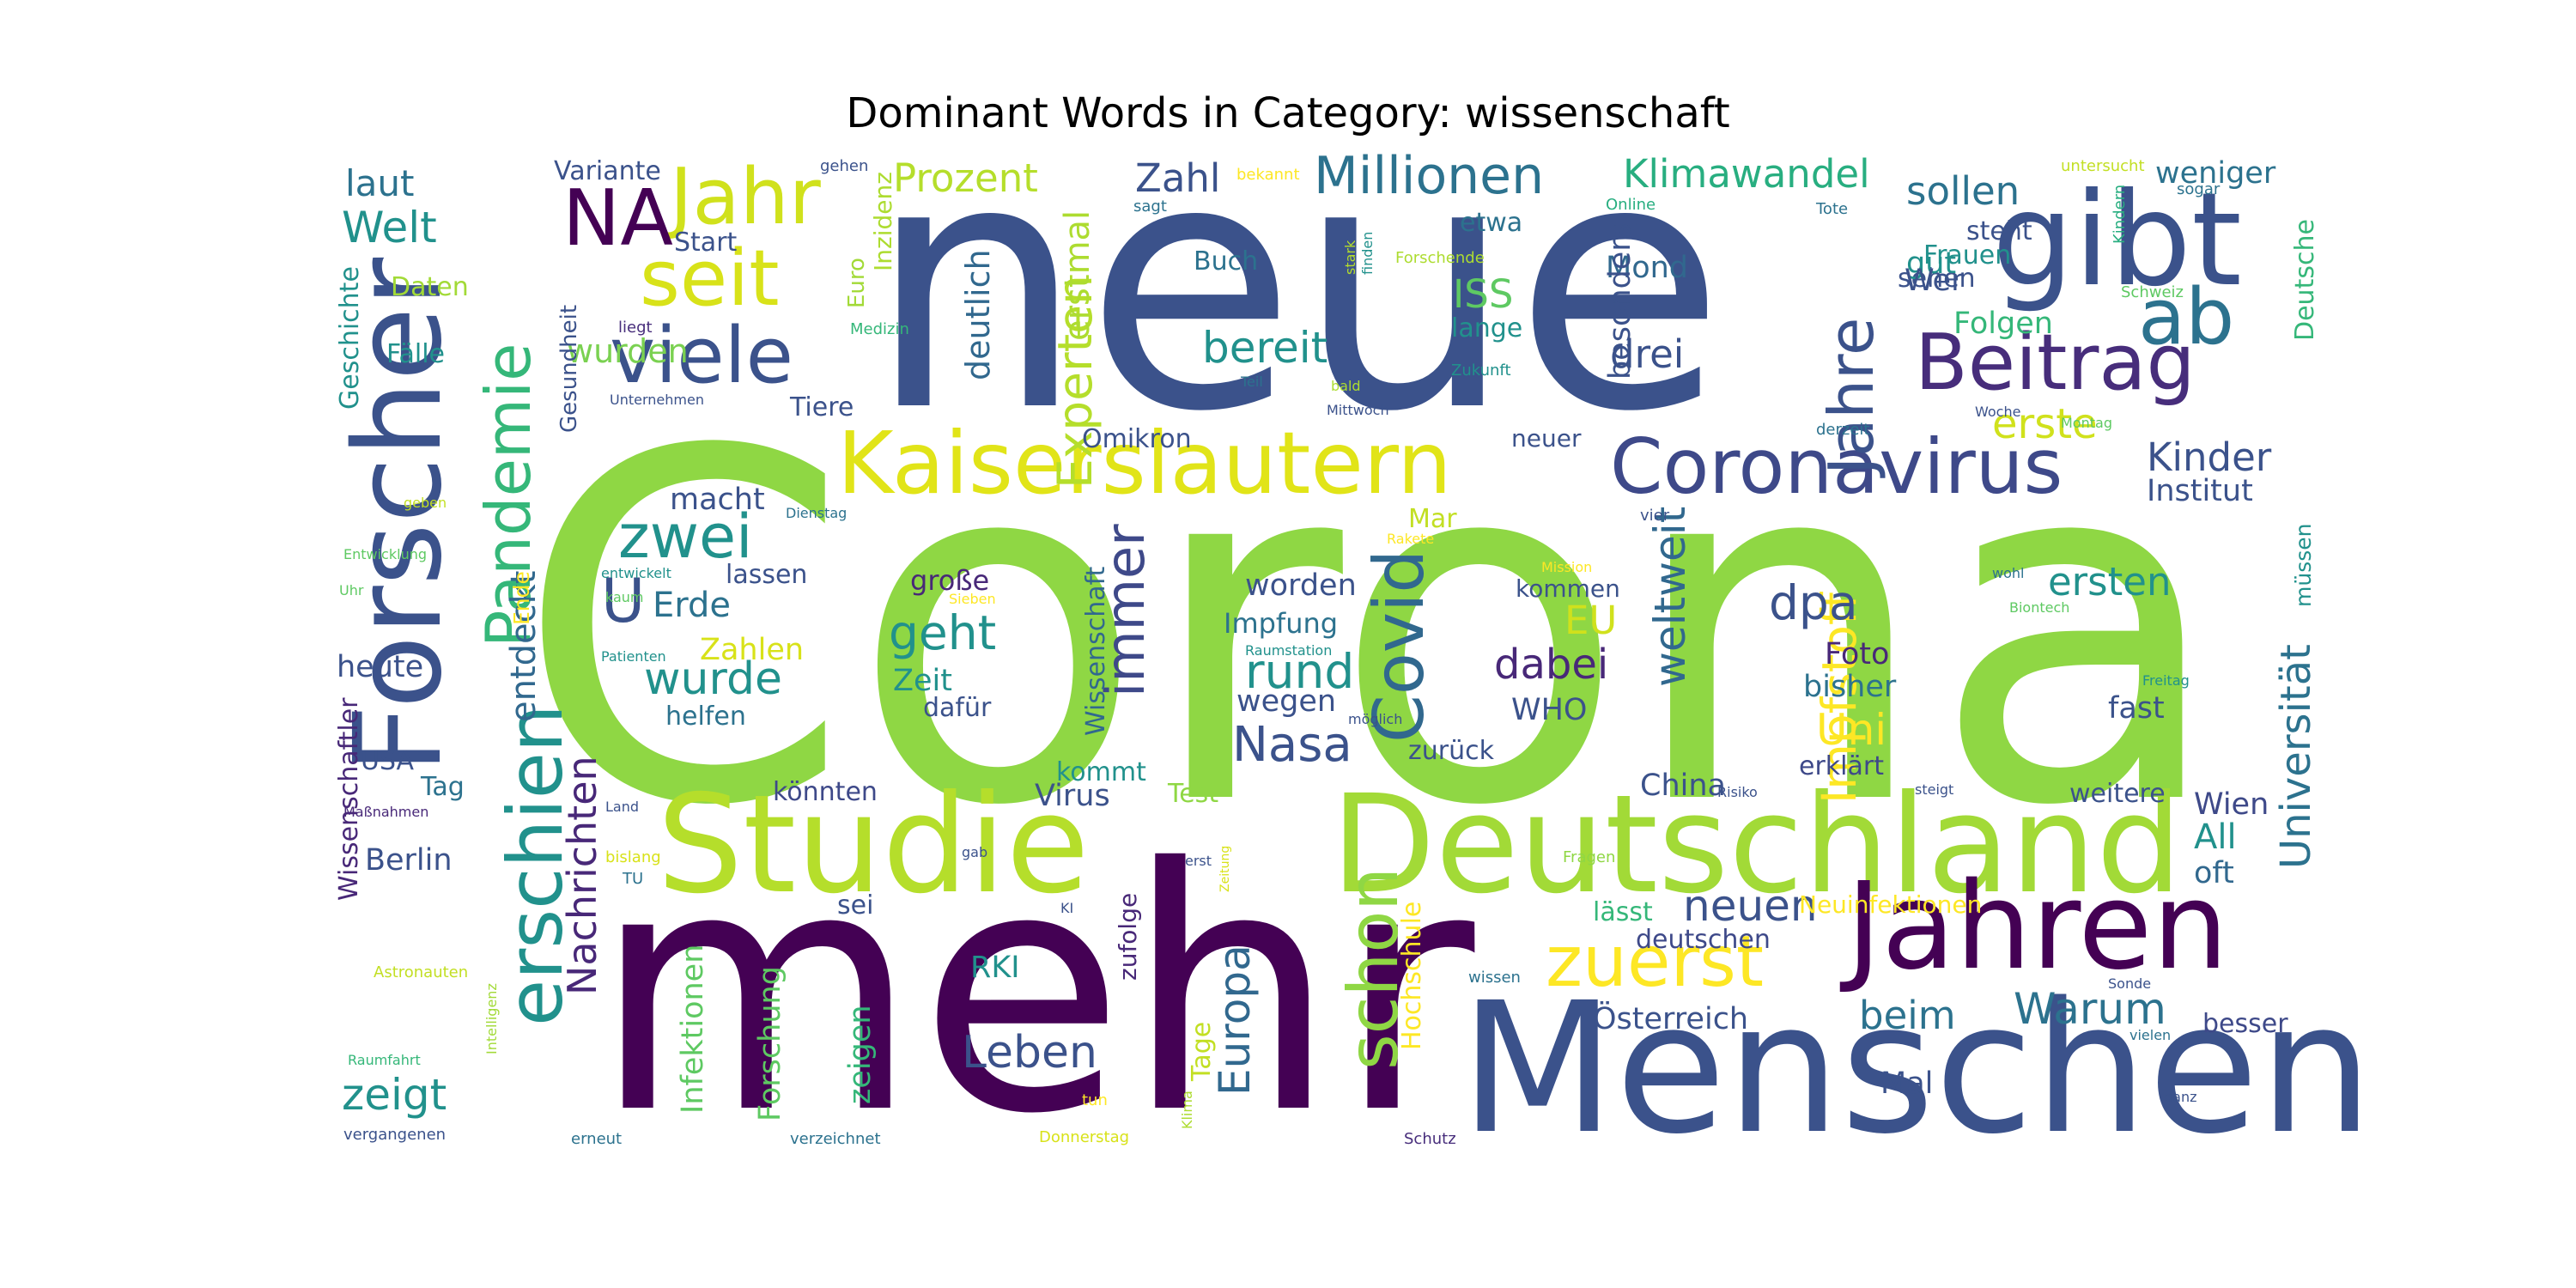  Describe the element at coordinates (1265, 348) in the screenshot. I see `word-bereit: bereit` at that location.